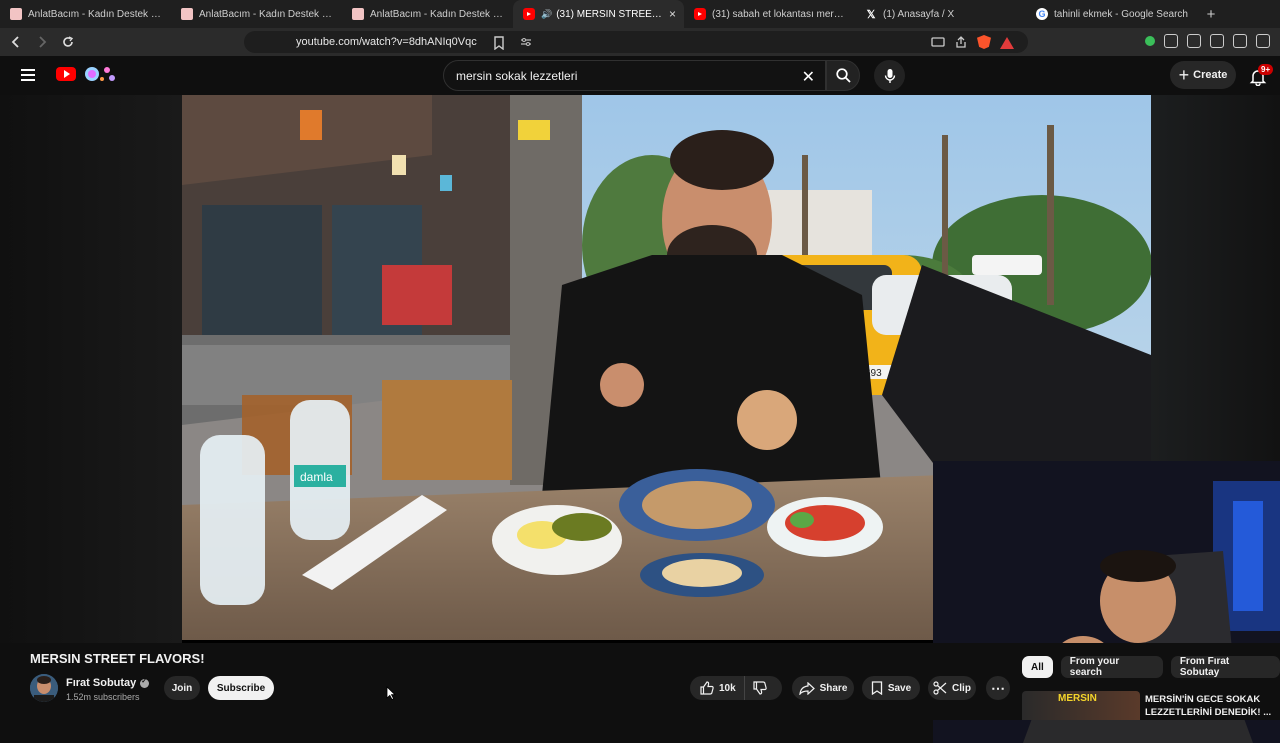 This screenshot has width=1280, height=743. I want to click on mouse-cursor-icon, so click(391, 693).